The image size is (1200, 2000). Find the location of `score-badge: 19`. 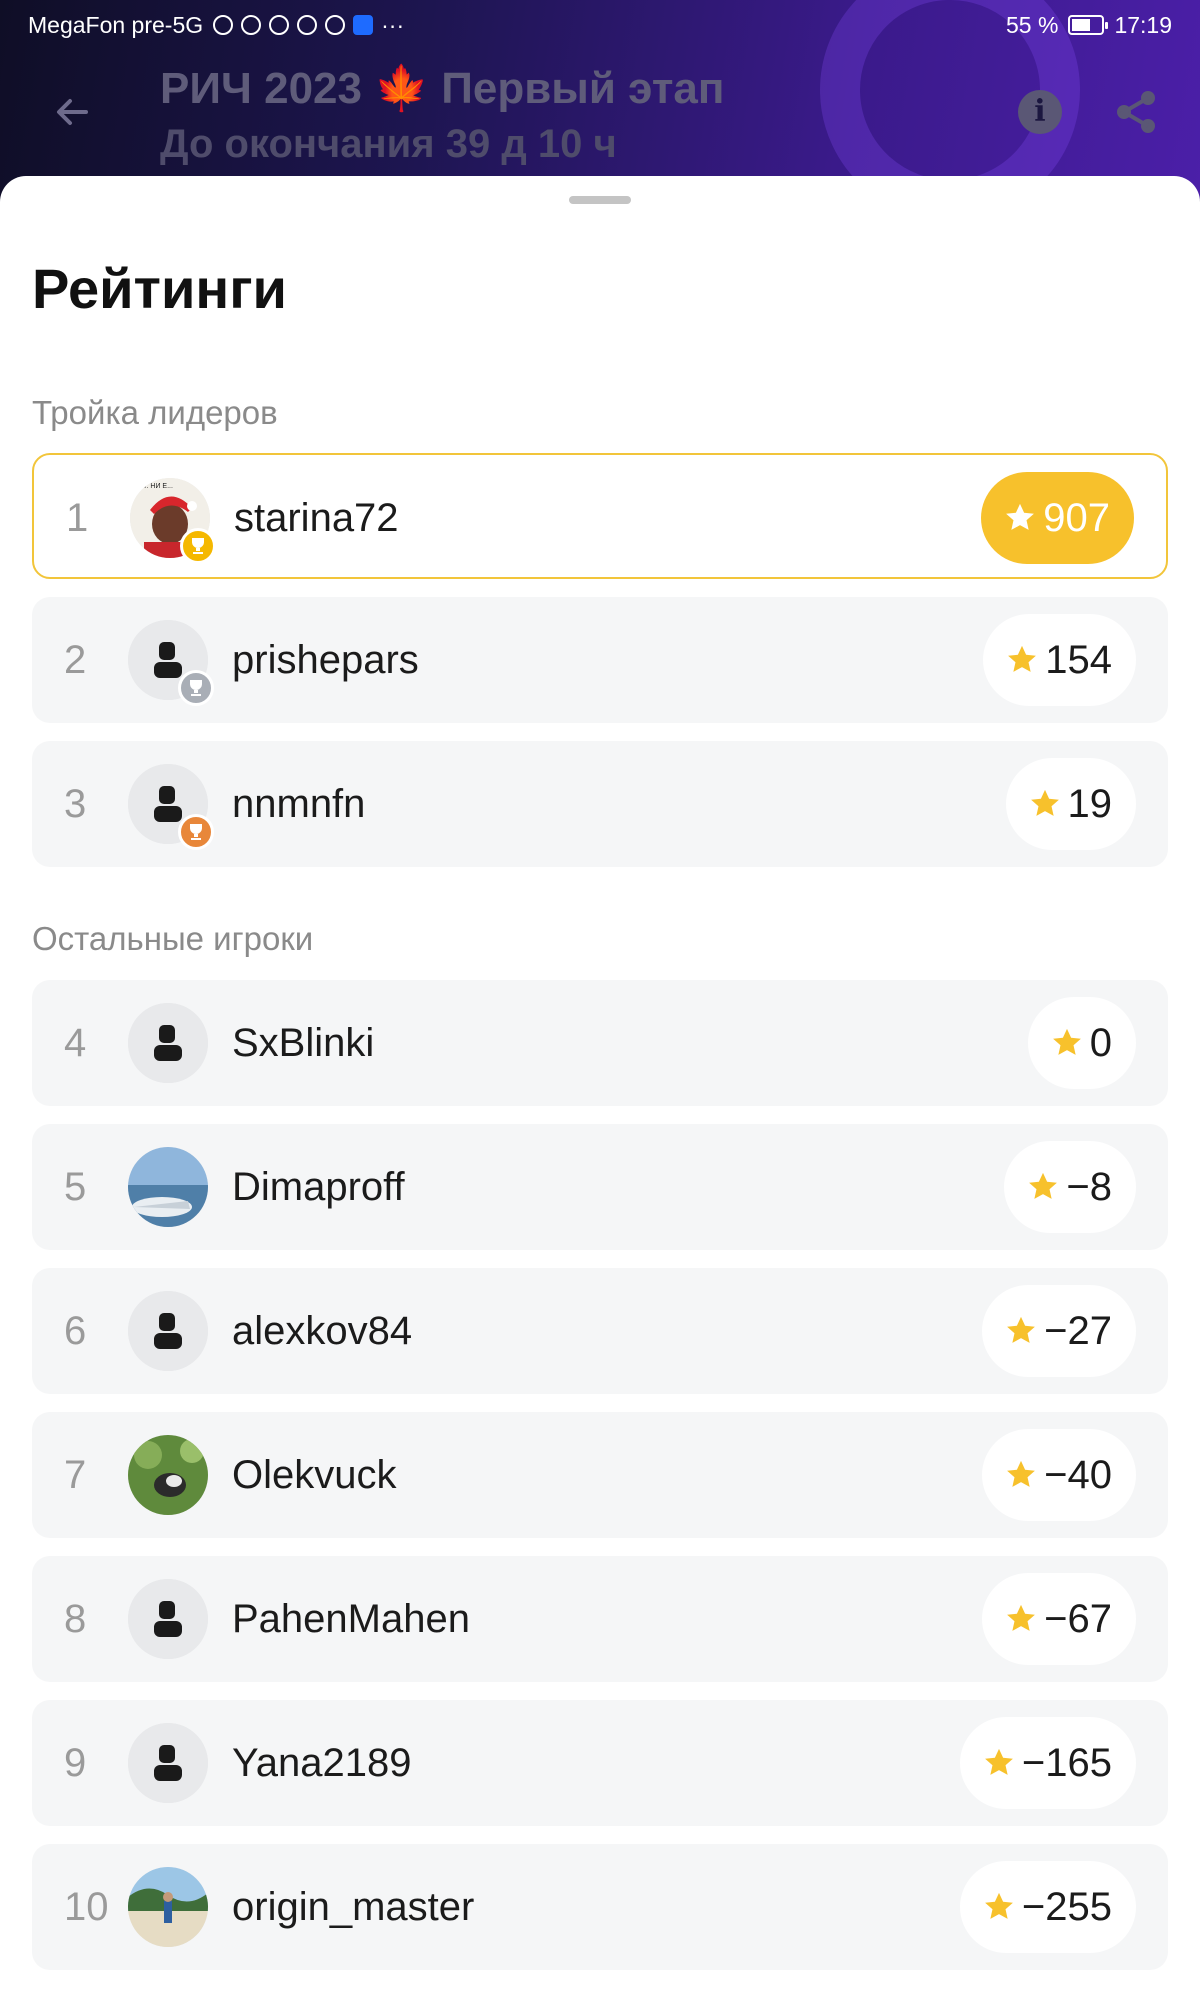

score-badge: 19 is located at coordinates (1070, 804).